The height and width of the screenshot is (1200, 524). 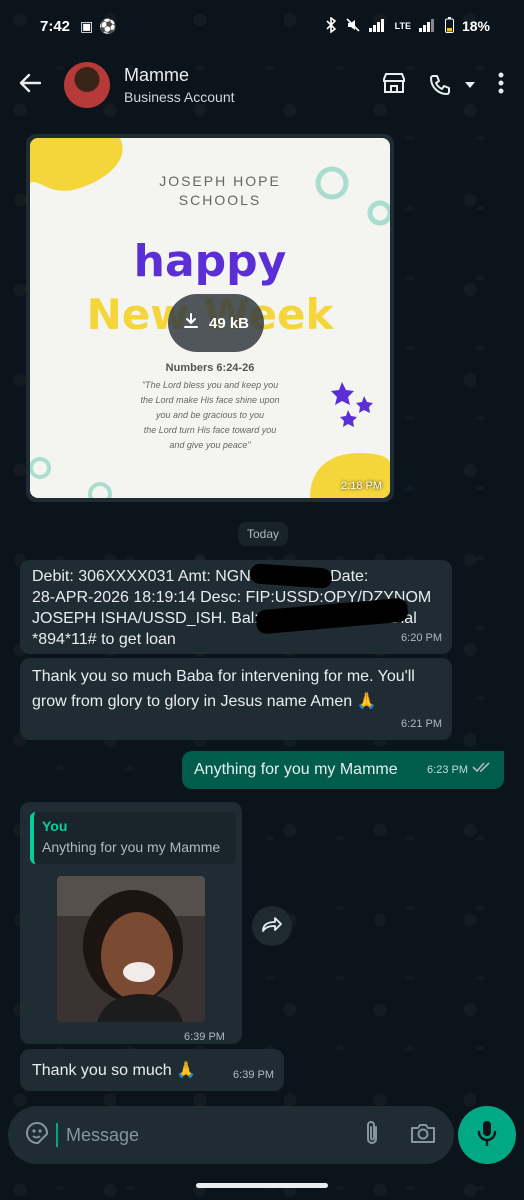 What do you see at coordinates (131, 847) in the screenshot?
I see `quoted-text: Anything for you my Mamme` at bounding box center [131, 847].